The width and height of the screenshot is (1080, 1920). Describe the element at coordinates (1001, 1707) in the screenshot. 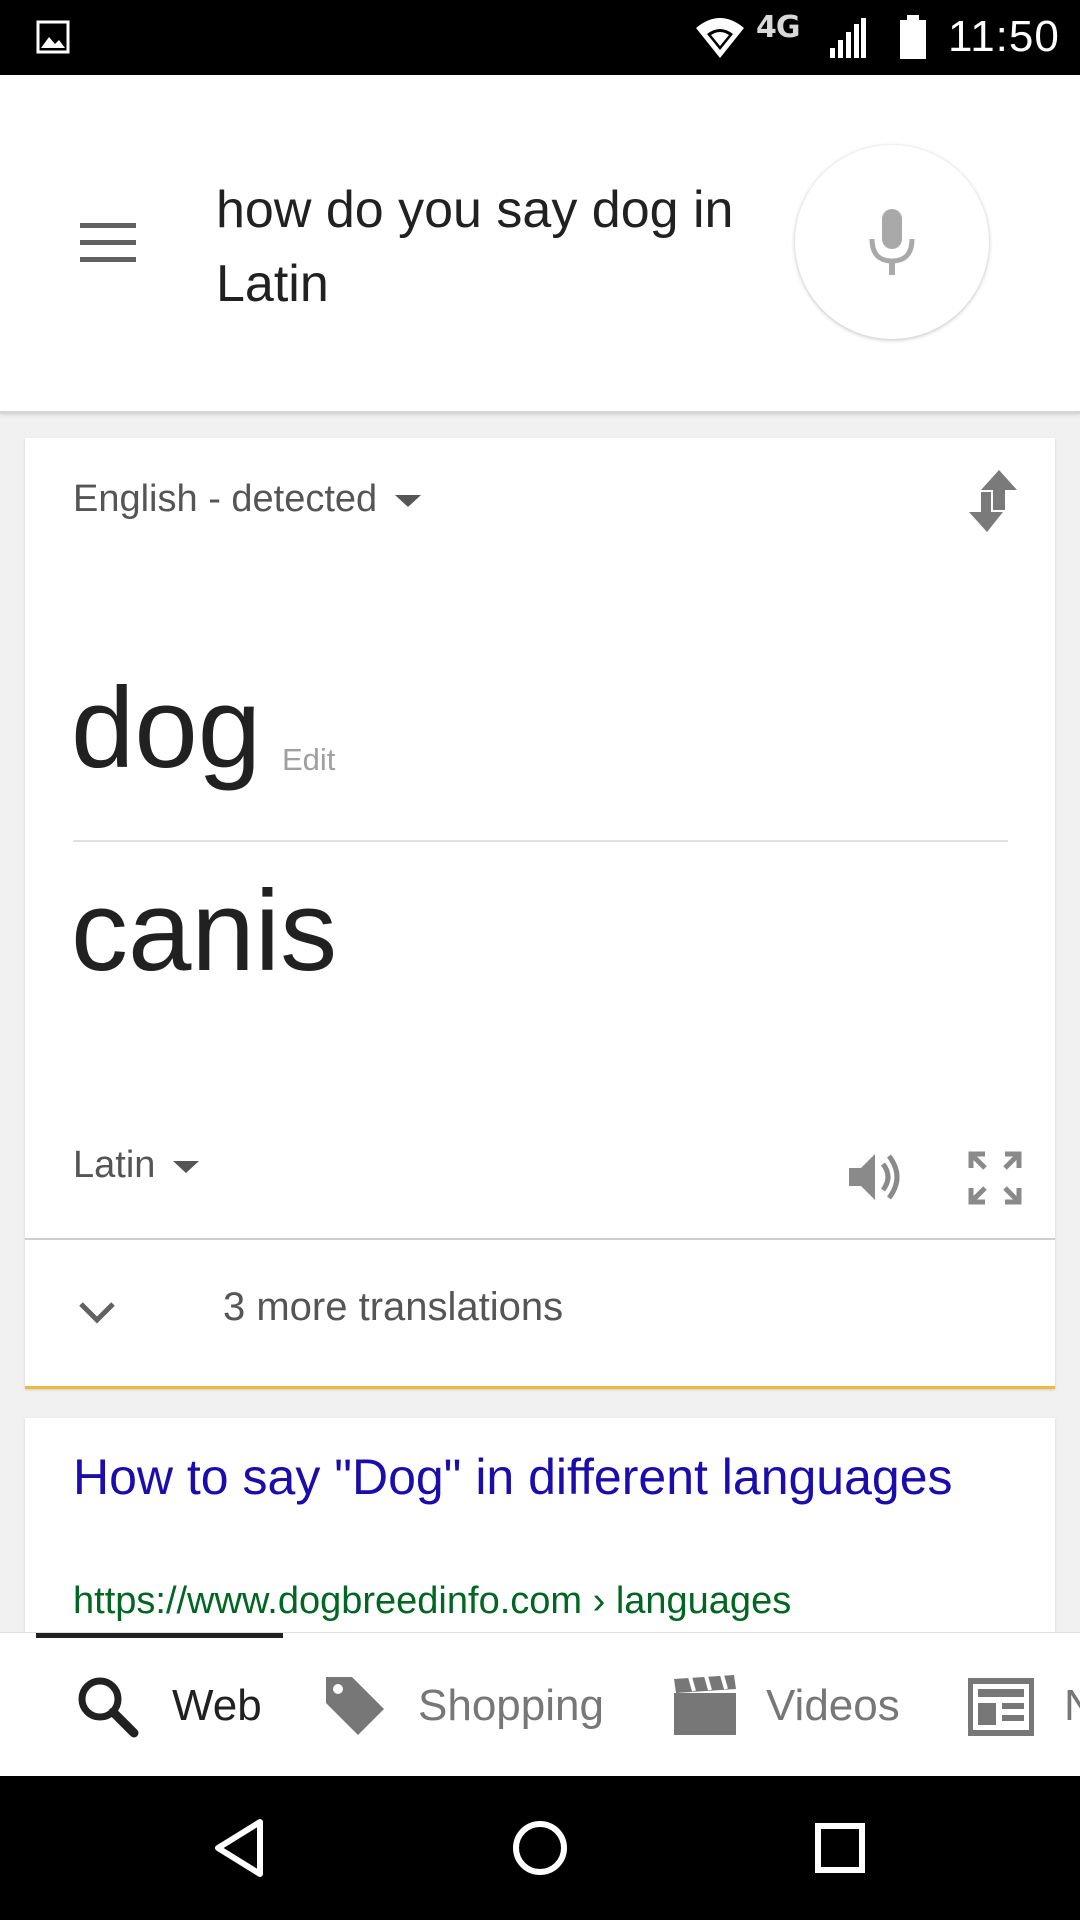

I see `newspaper-icon` at that location.